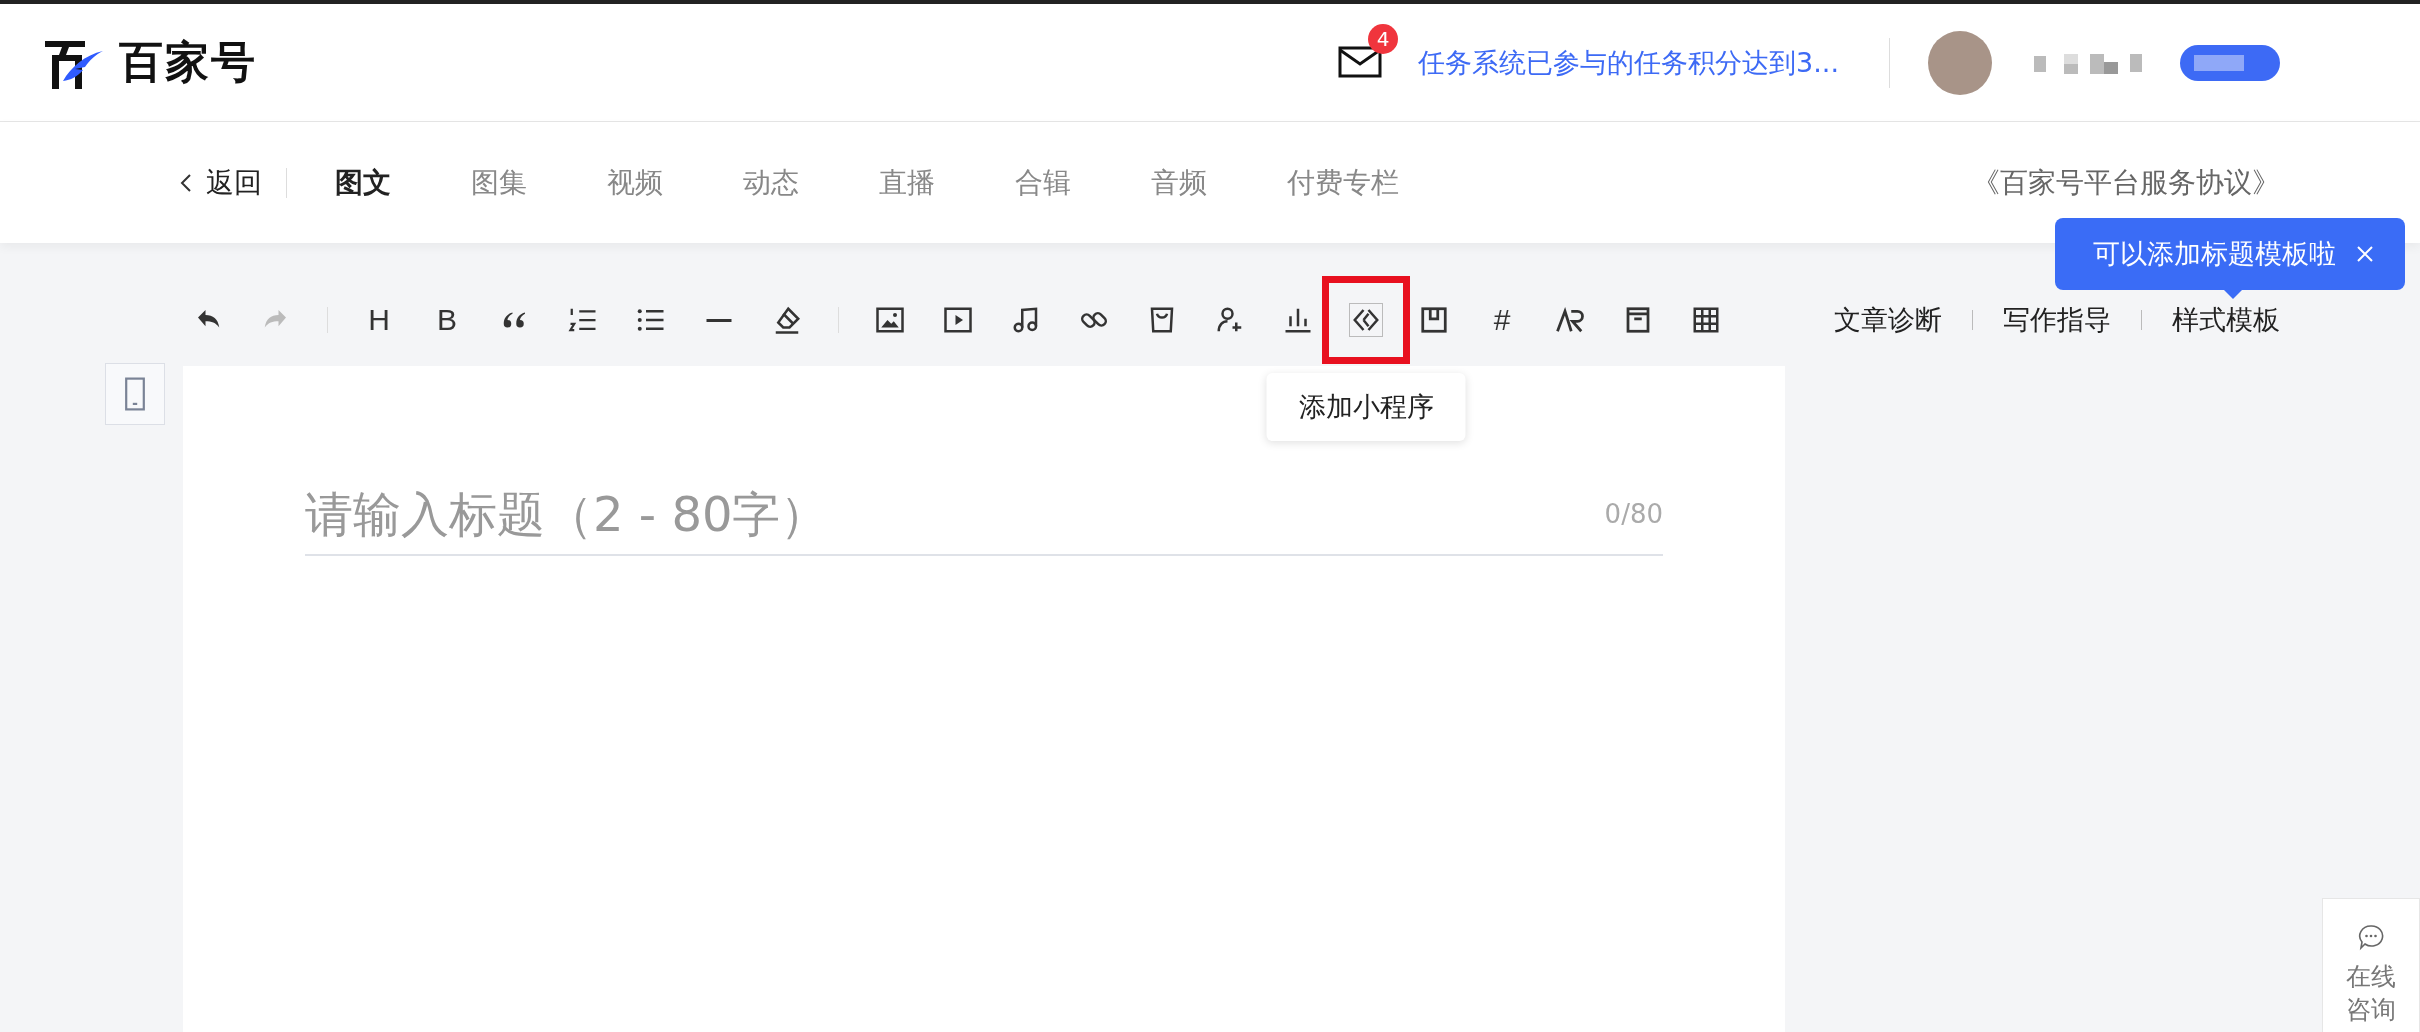 The image size is (2420, 1032). What do you see at coordinates (2365, 254) in the screenshot?
I see `close-icon` at bounding box center [2365, 254].